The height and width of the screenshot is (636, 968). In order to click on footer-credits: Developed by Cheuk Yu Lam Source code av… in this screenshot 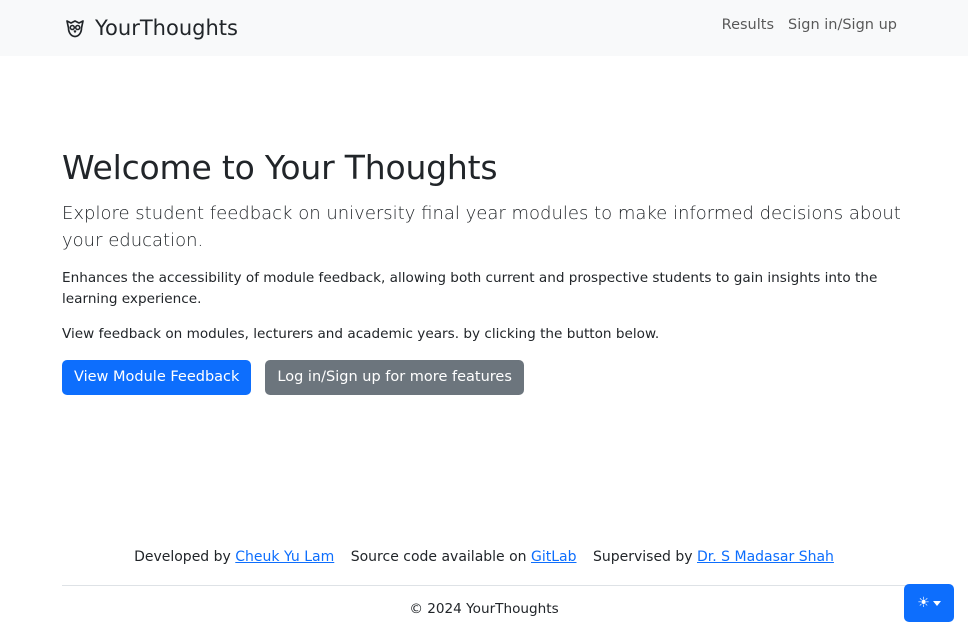, I will do `click(484, 557)`.